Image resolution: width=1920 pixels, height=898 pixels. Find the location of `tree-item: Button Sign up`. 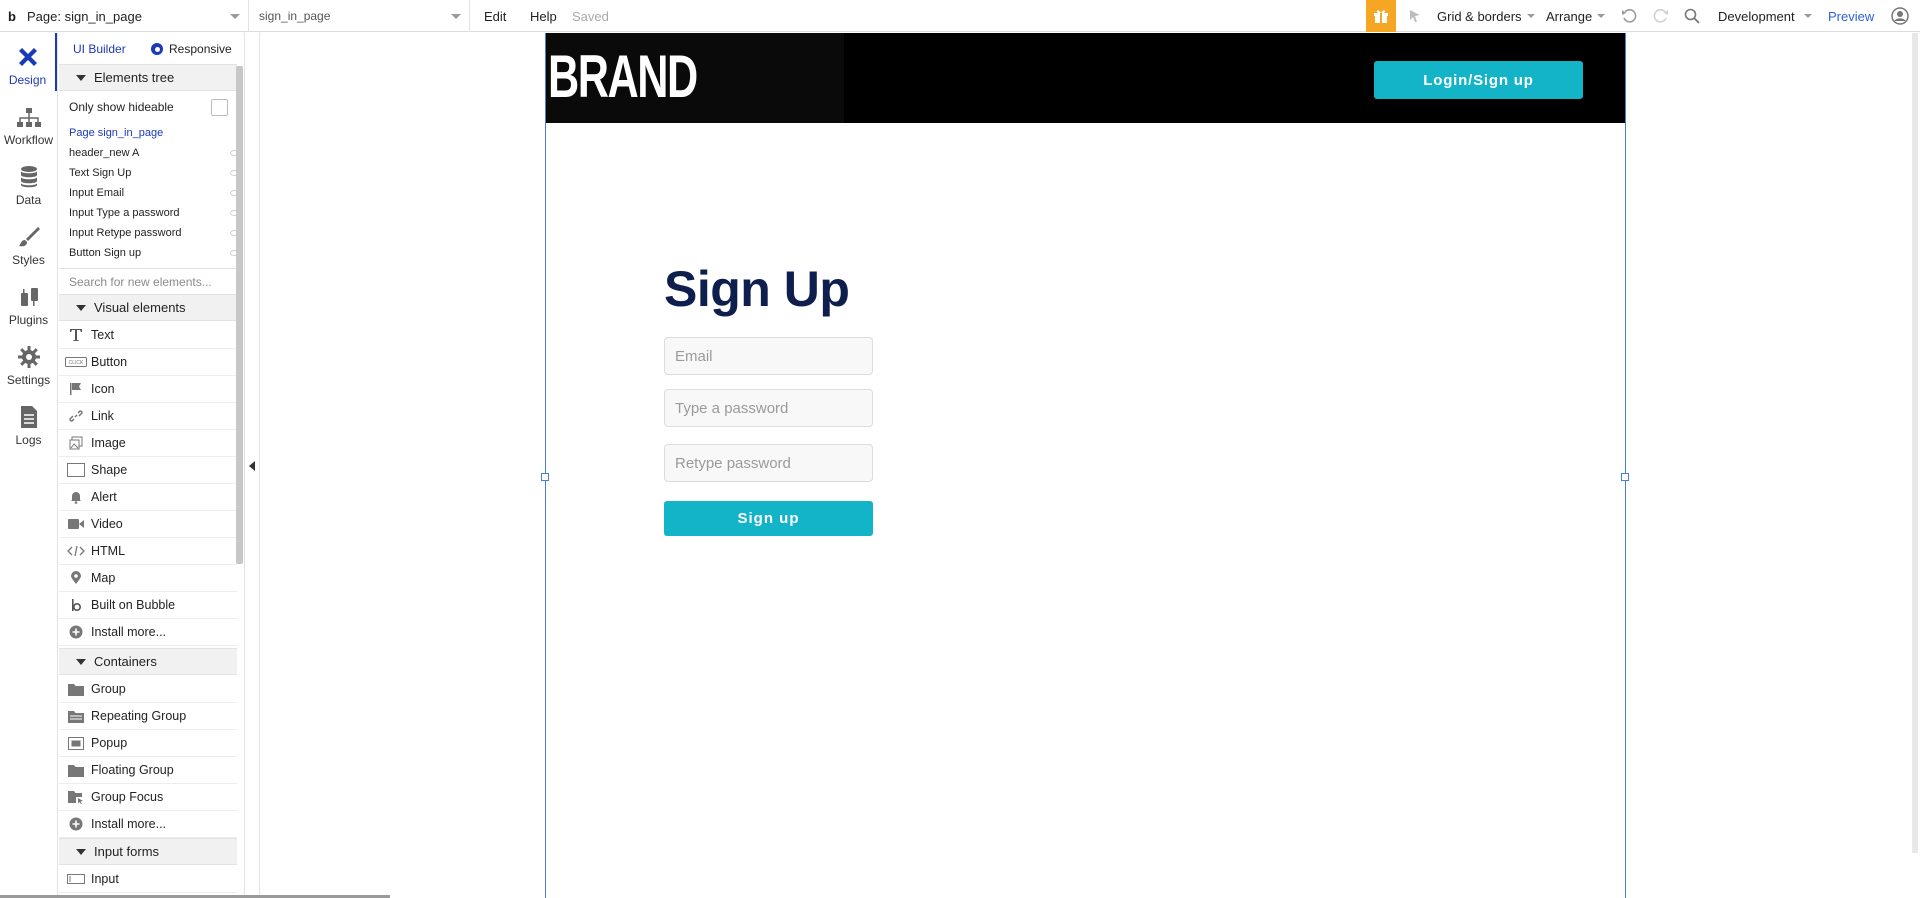

tree-item: Button Sign up is located at coordinates (154, 253).